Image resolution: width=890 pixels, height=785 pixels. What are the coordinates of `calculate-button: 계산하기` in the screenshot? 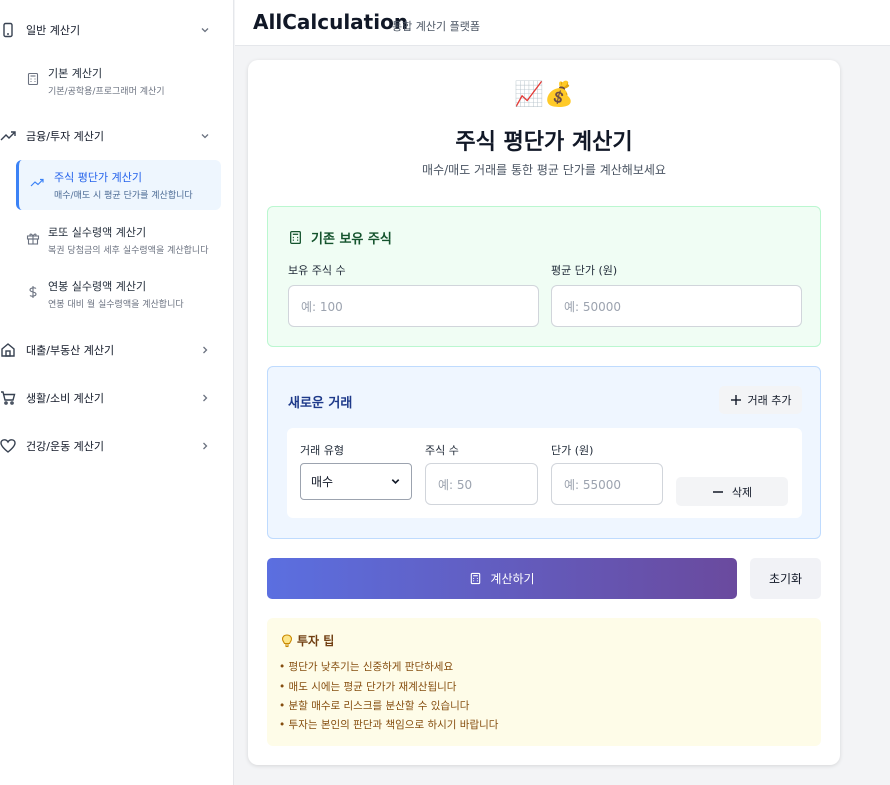 It's located at (502, 578).